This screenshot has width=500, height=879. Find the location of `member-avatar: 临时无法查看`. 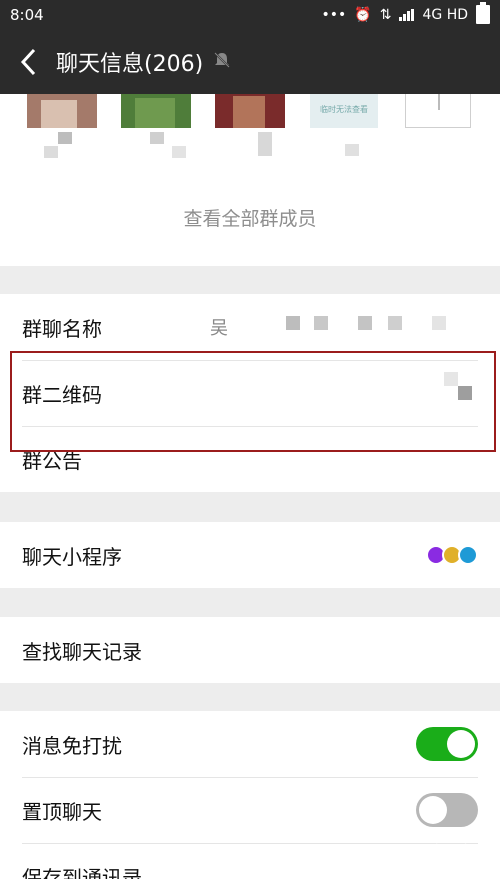

member-avatar: 临时无法查看 is located at coordinates (345, 111).